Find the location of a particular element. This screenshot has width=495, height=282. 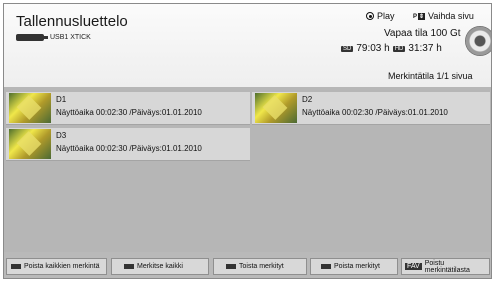

page-key-icon: P ⇕ is located at coordinates (419, 16).